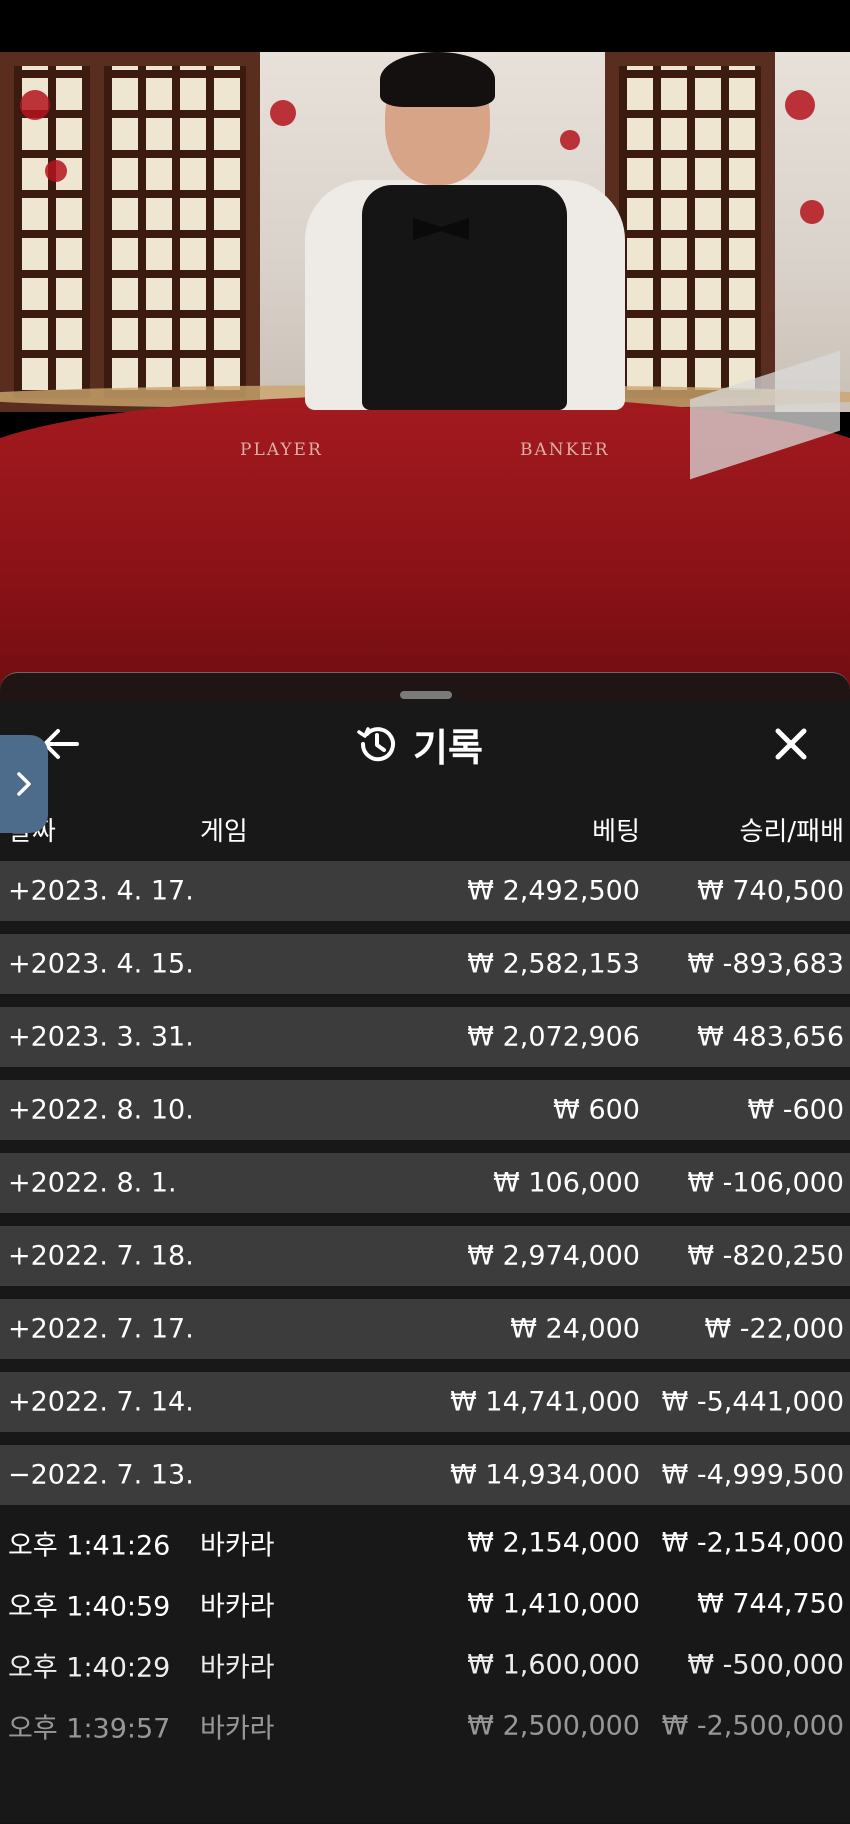  I want to click on table-label-player: PLAYER, so click(281, 450).